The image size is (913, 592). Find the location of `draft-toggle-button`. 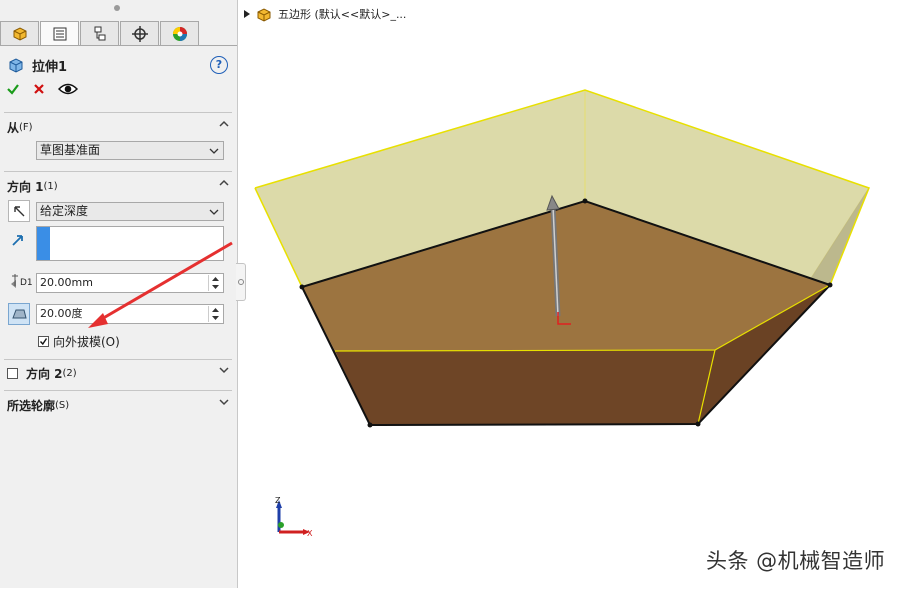

draft-toggle-button is located at coordinates (19, 314).